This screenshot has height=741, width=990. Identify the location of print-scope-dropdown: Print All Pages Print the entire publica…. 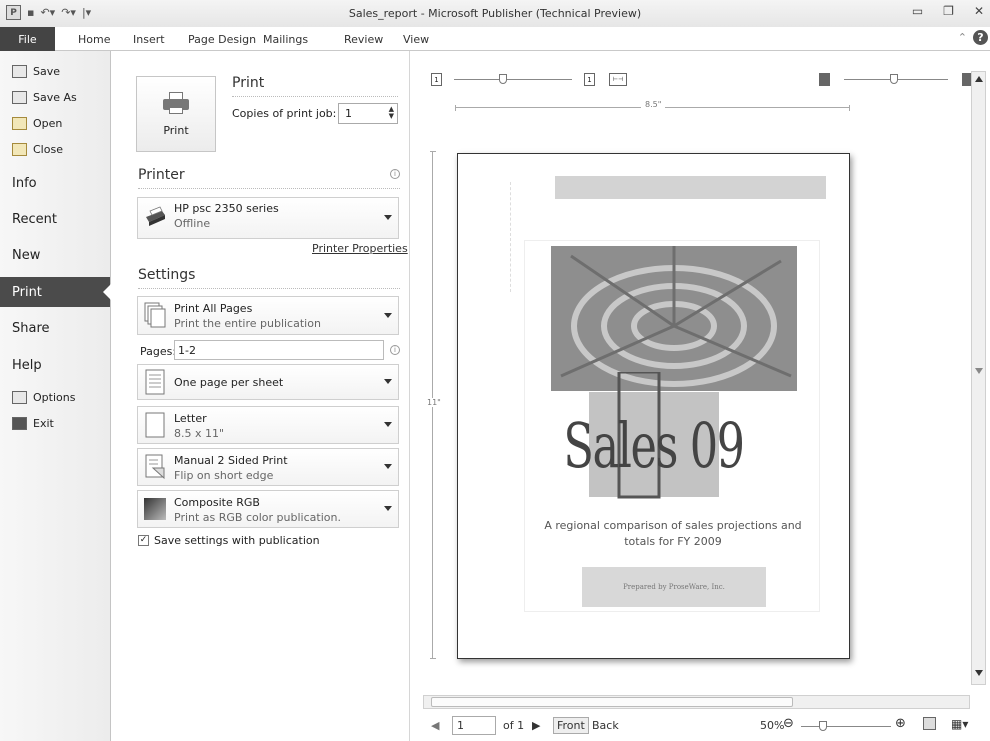
(268, 315).